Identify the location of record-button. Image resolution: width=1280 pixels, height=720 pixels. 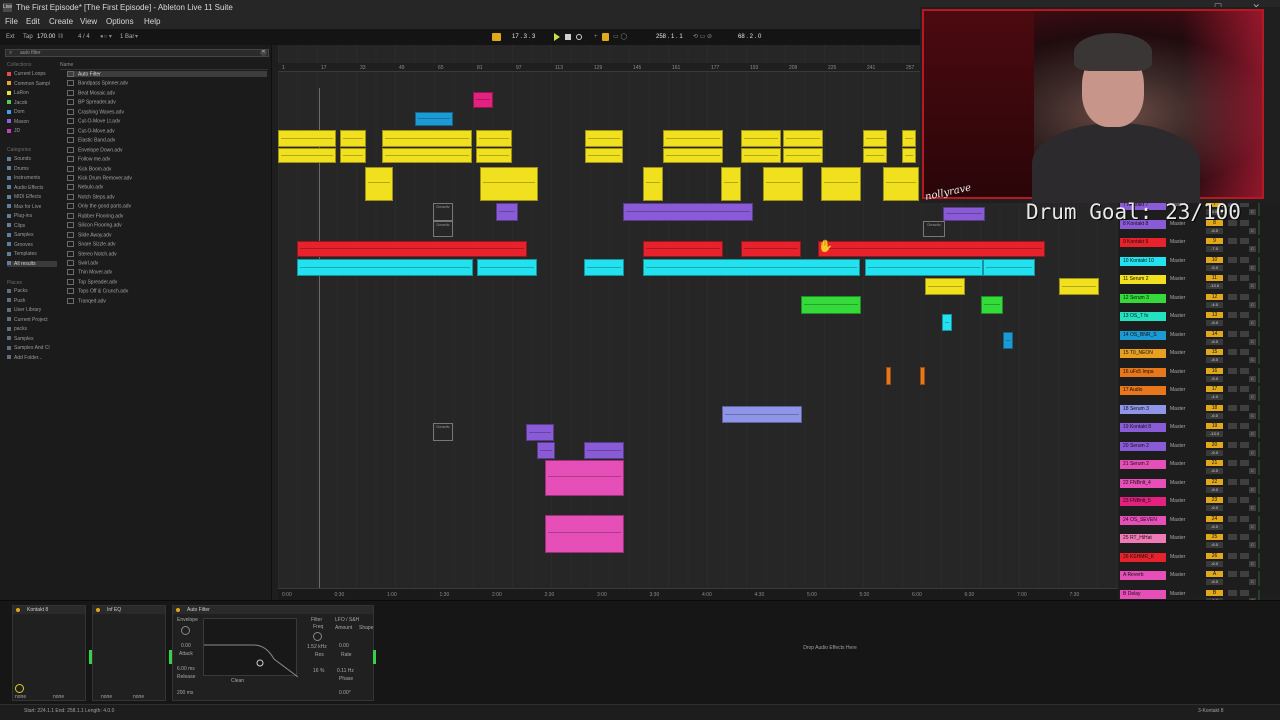
(579, 37).